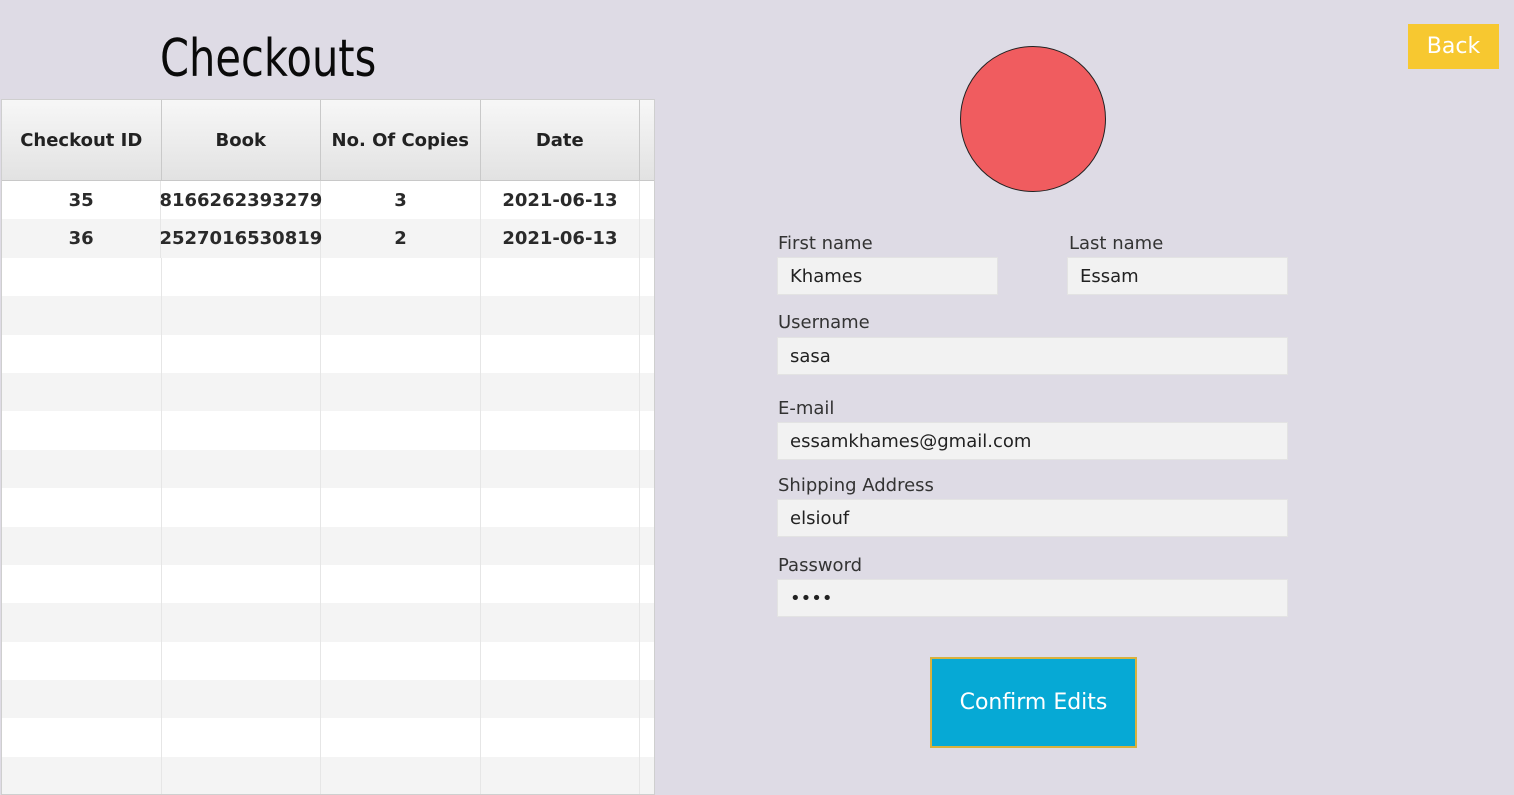 This screenshot has width=1514, height=795. What do you see at coordinates (1453, 46) in the screenshot?
I see `back-button: Back` at bounding box center [1453, 46].